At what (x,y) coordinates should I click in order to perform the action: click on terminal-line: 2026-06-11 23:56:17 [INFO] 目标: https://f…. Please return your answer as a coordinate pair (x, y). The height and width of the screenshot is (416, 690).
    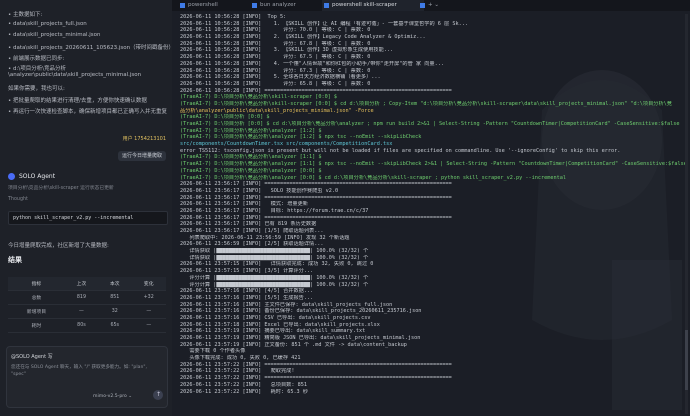
    Looking at the image, I should click on (274, 210).